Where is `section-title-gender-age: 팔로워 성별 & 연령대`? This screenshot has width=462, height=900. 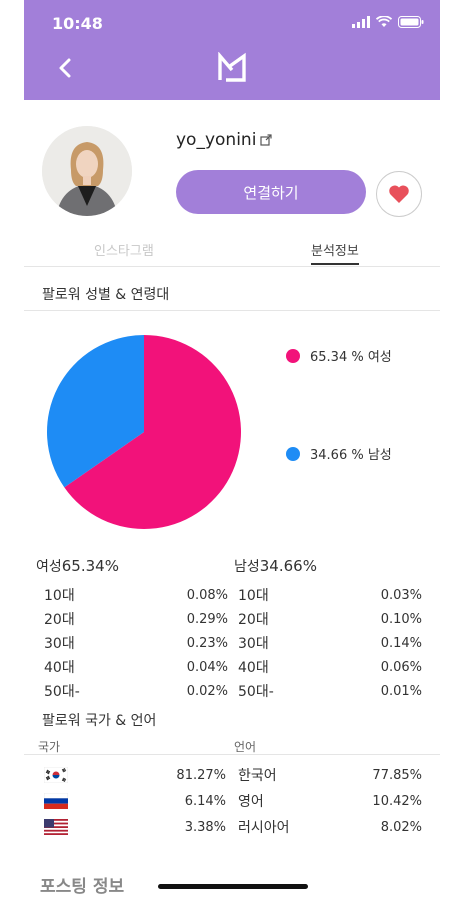
section-title-gender-age: 팔로워 성별 & 연령대 is located at coordinates (106, 295).